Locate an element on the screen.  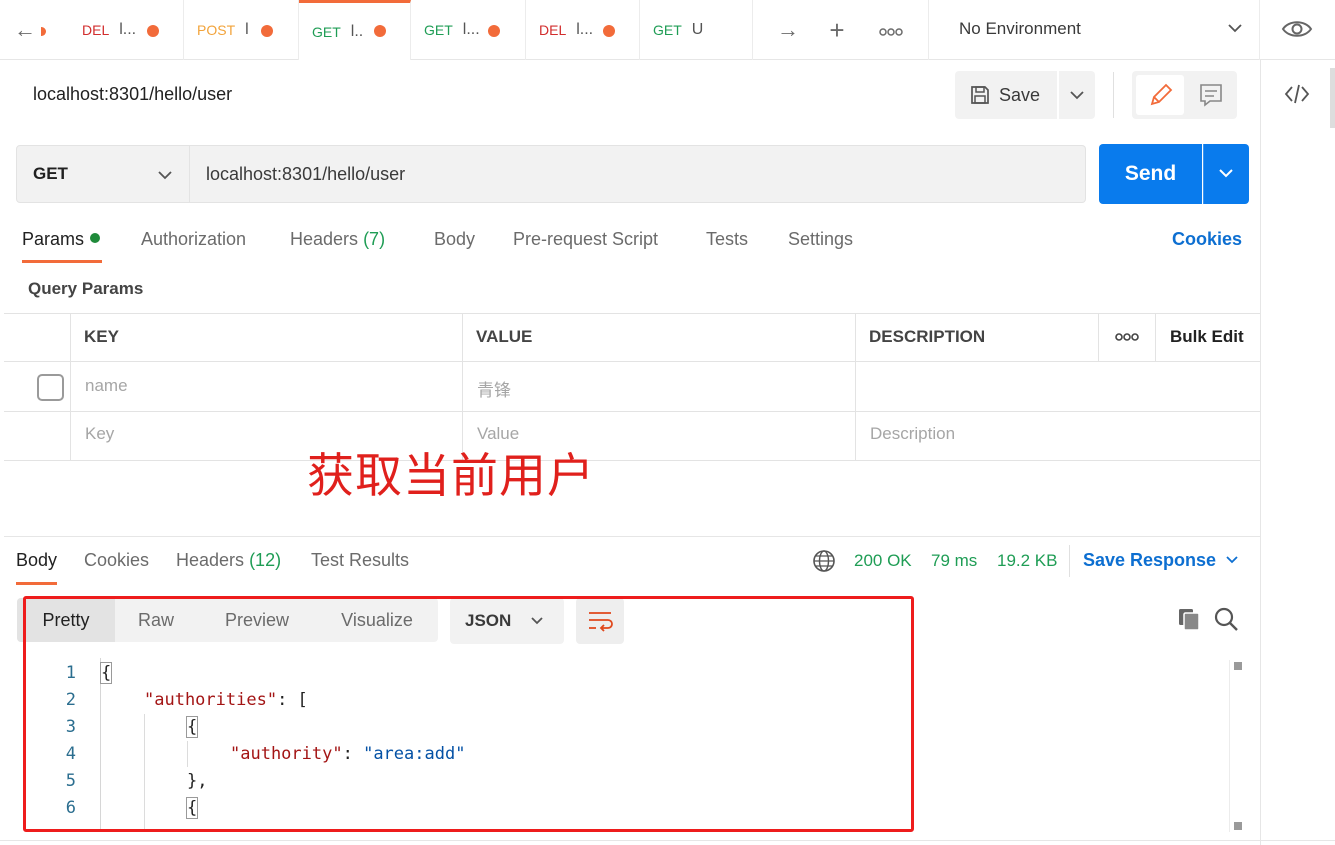
comments-button is located at coordinates (1211, 95).